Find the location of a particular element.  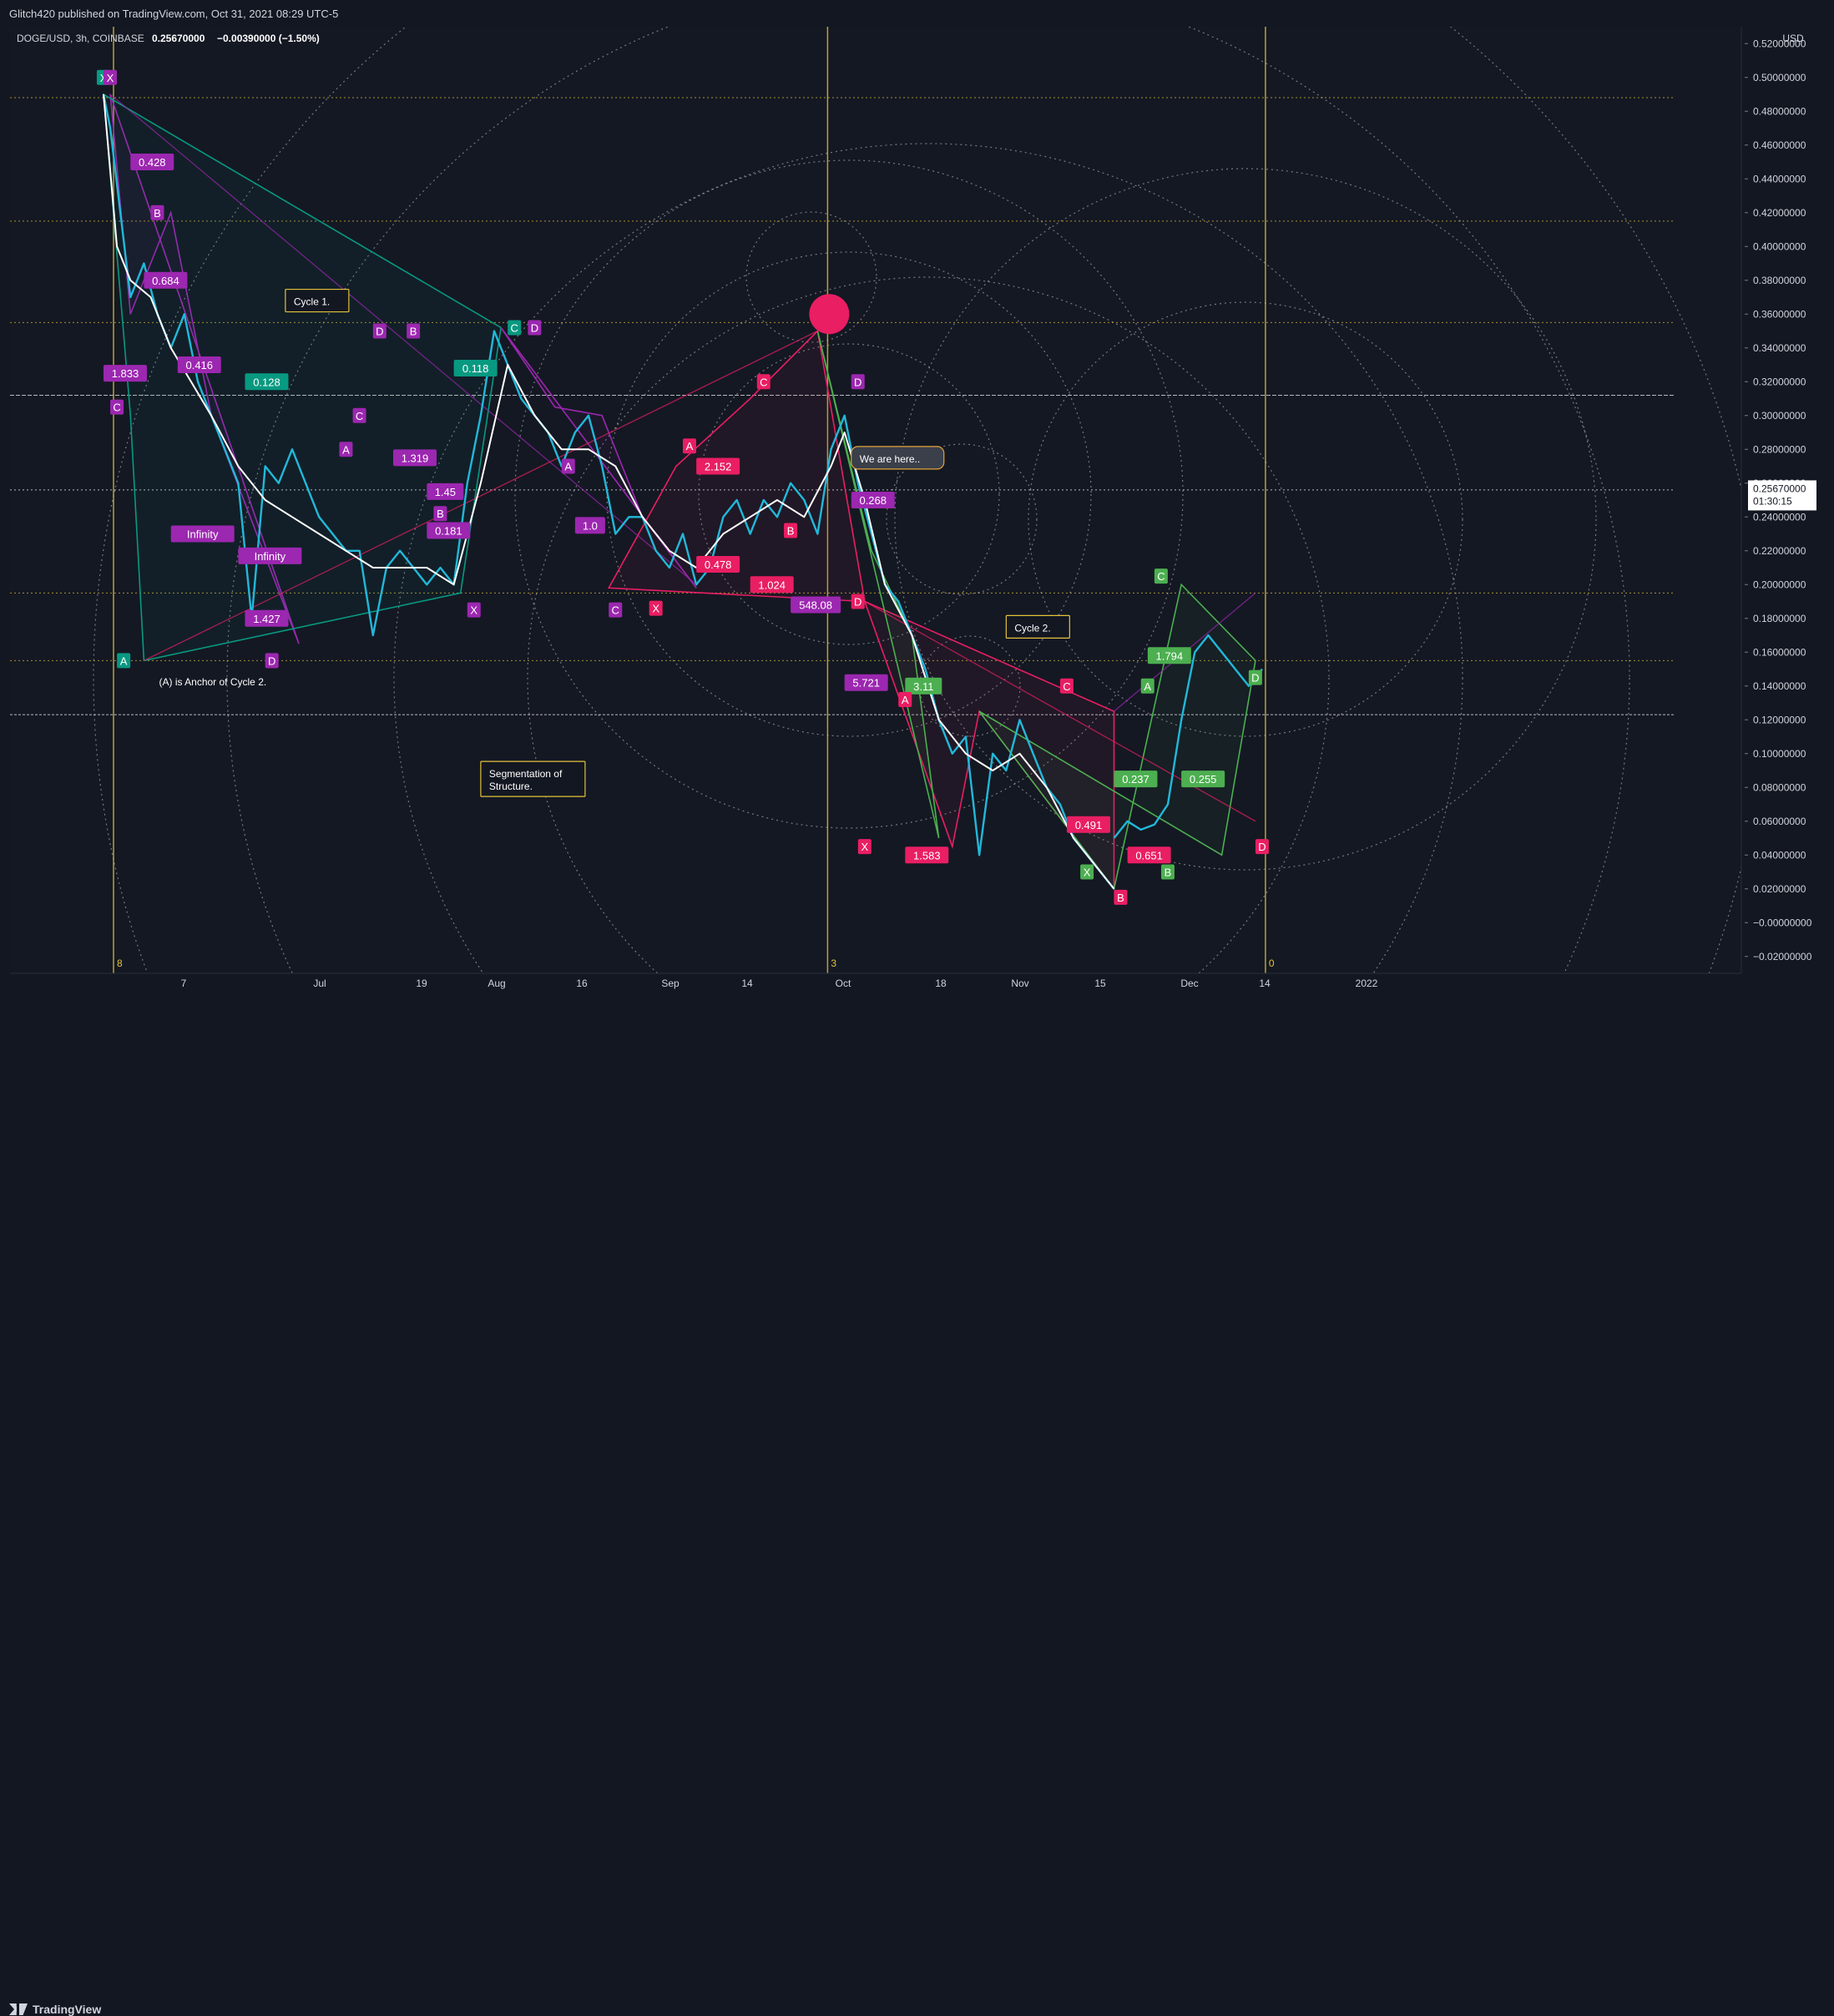

point-label-6: A is located at coordinates (346, 450).